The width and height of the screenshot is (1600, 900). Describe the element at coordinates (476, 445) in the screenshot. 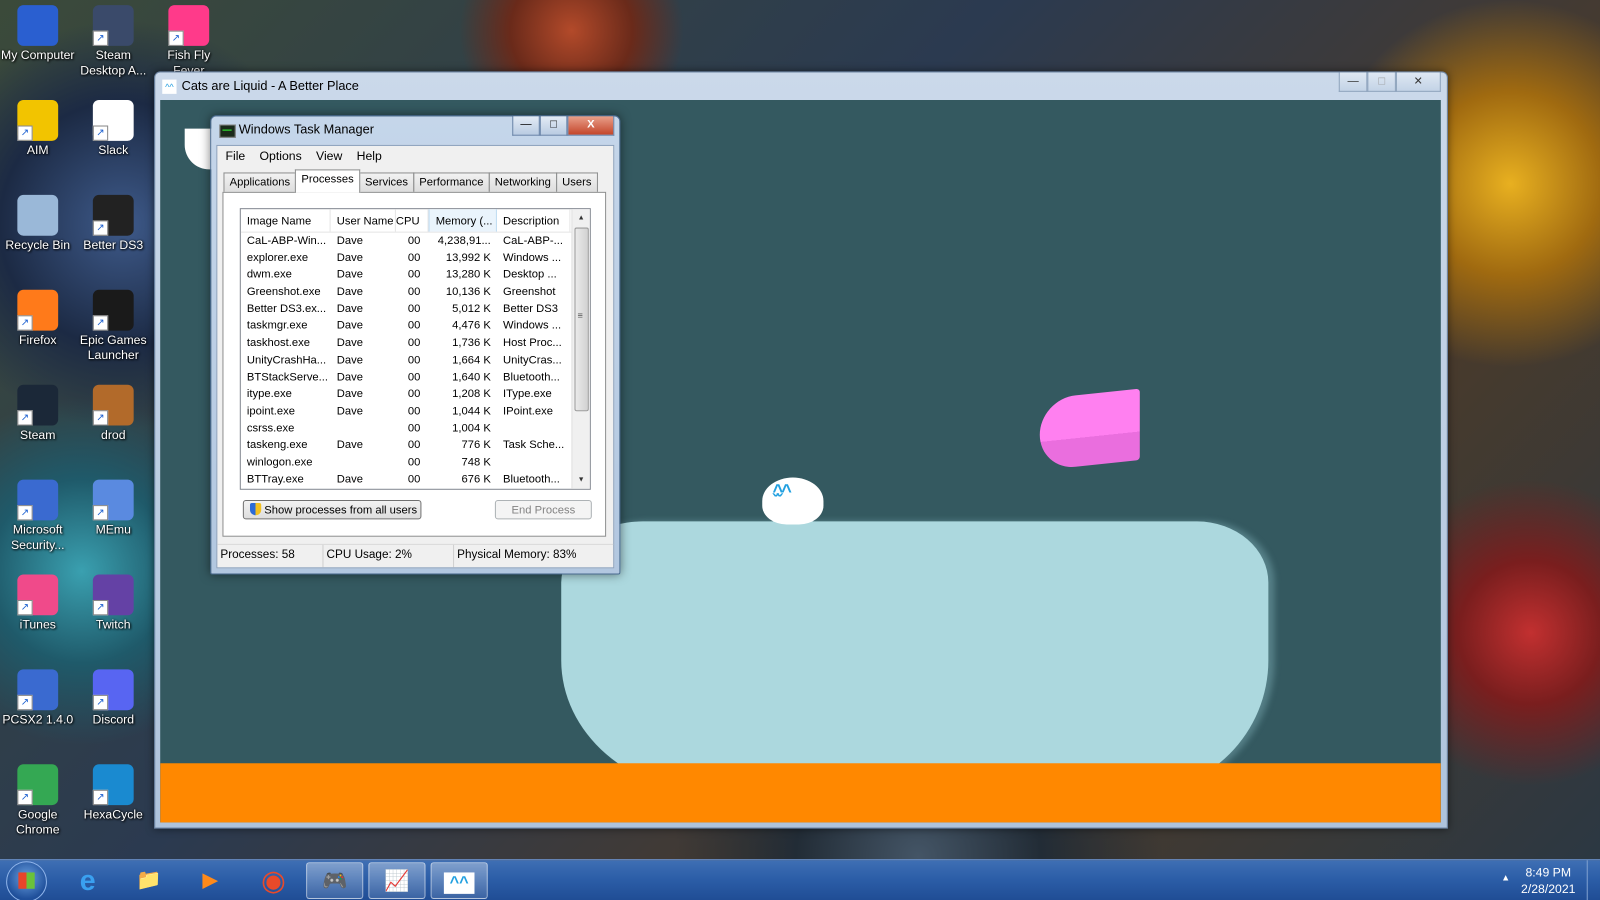

I see `process-memory: 776 K` at that location.